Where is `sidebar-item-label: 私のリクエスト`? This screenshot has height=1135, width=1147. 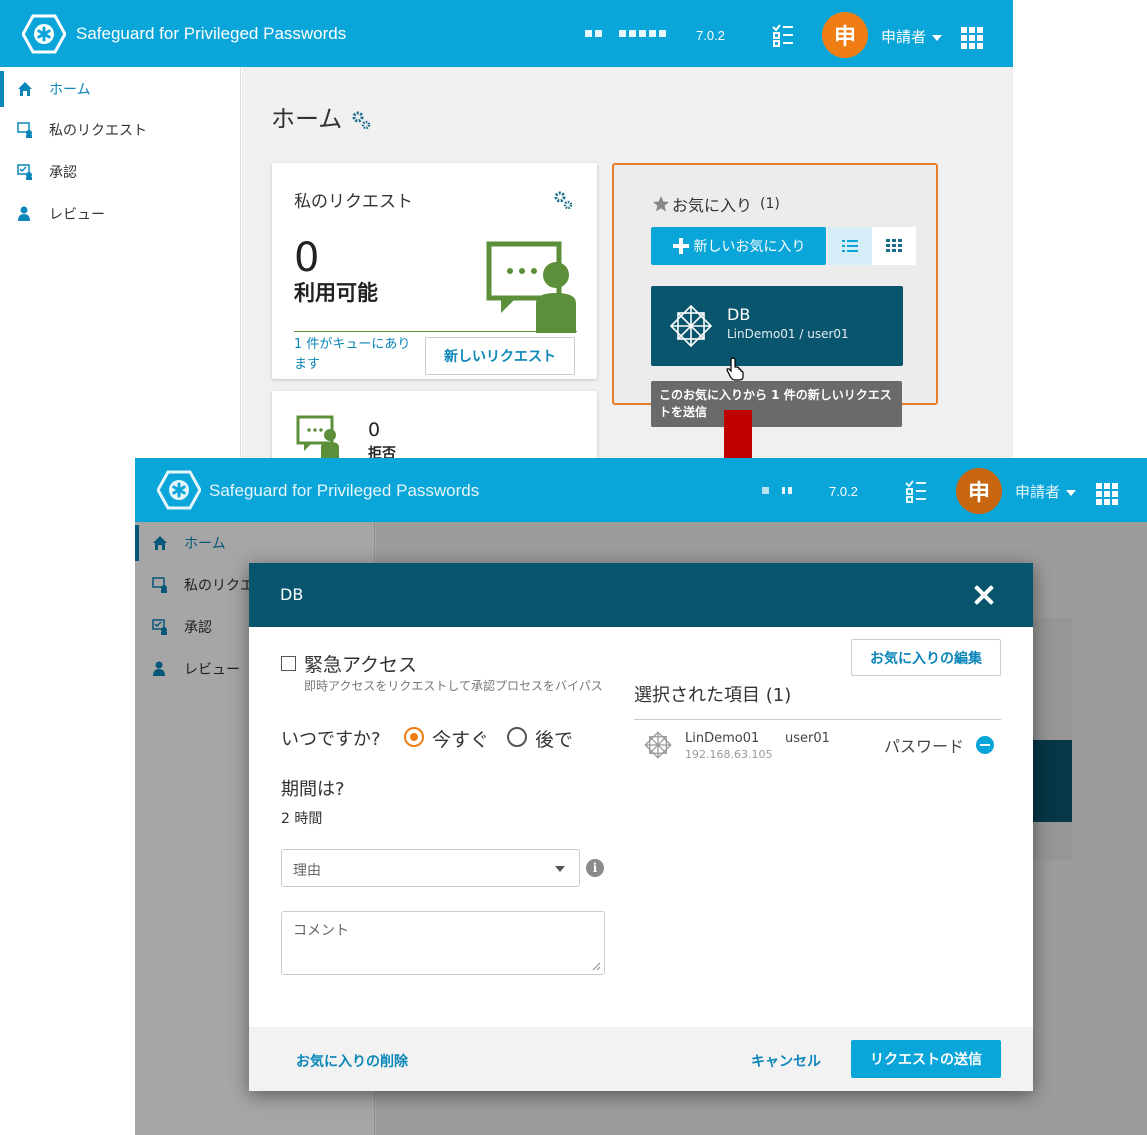 sidebar-item-label: 私のリクエスト is located at coordinates (98, 131).